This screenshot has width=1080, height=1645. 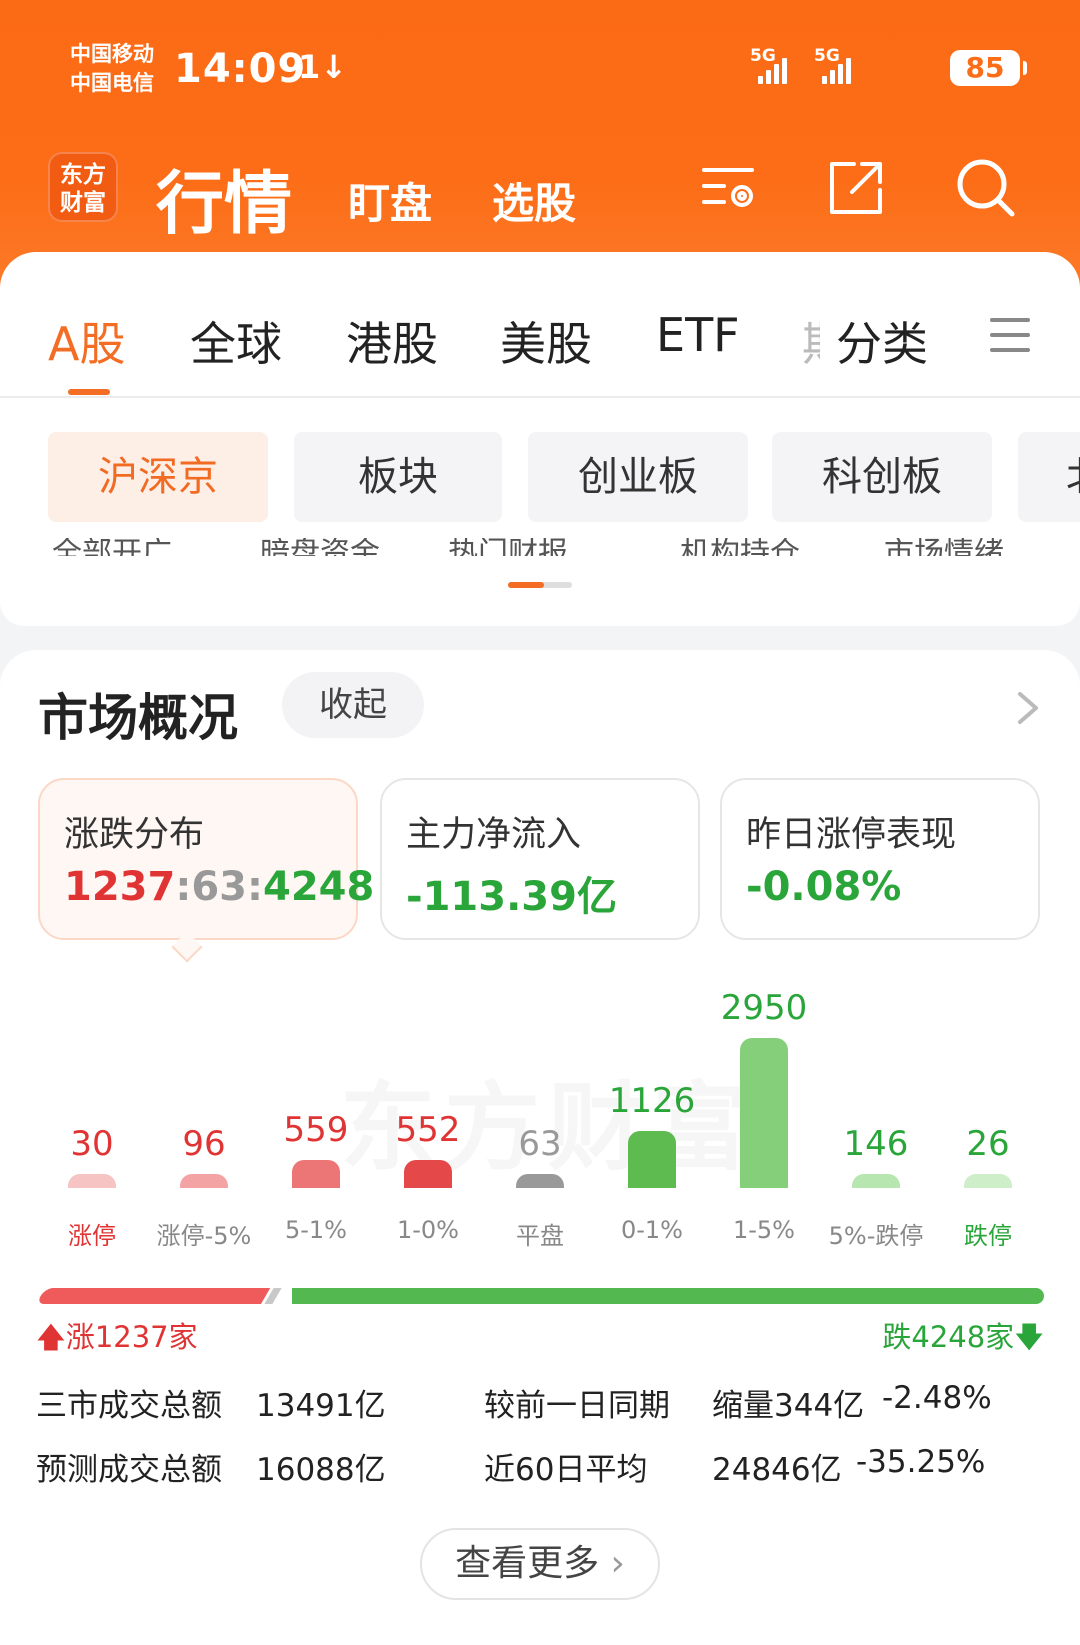 I want to click on bar-category-label: 平盘, so click(x=540, y=1236).